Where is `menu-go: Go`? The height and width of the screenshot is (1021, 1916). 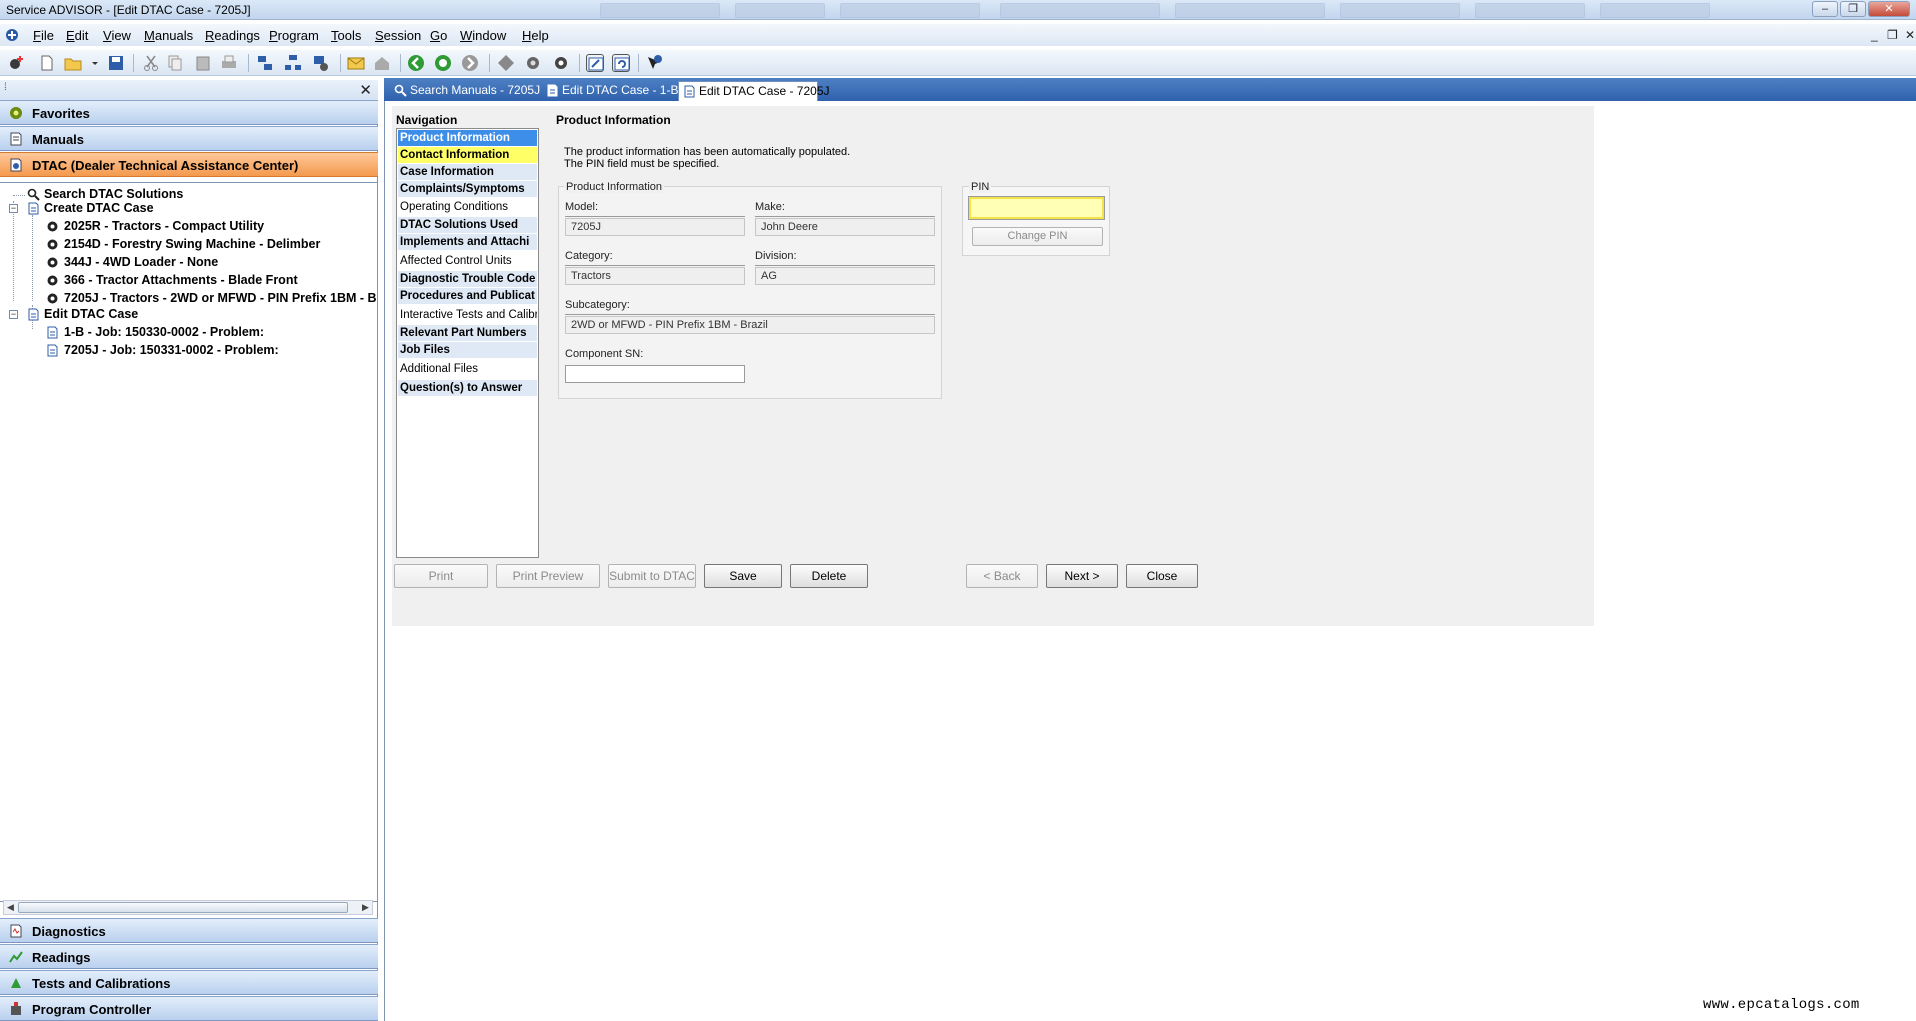 menu-go: Go is located at coordinates (438, 35).